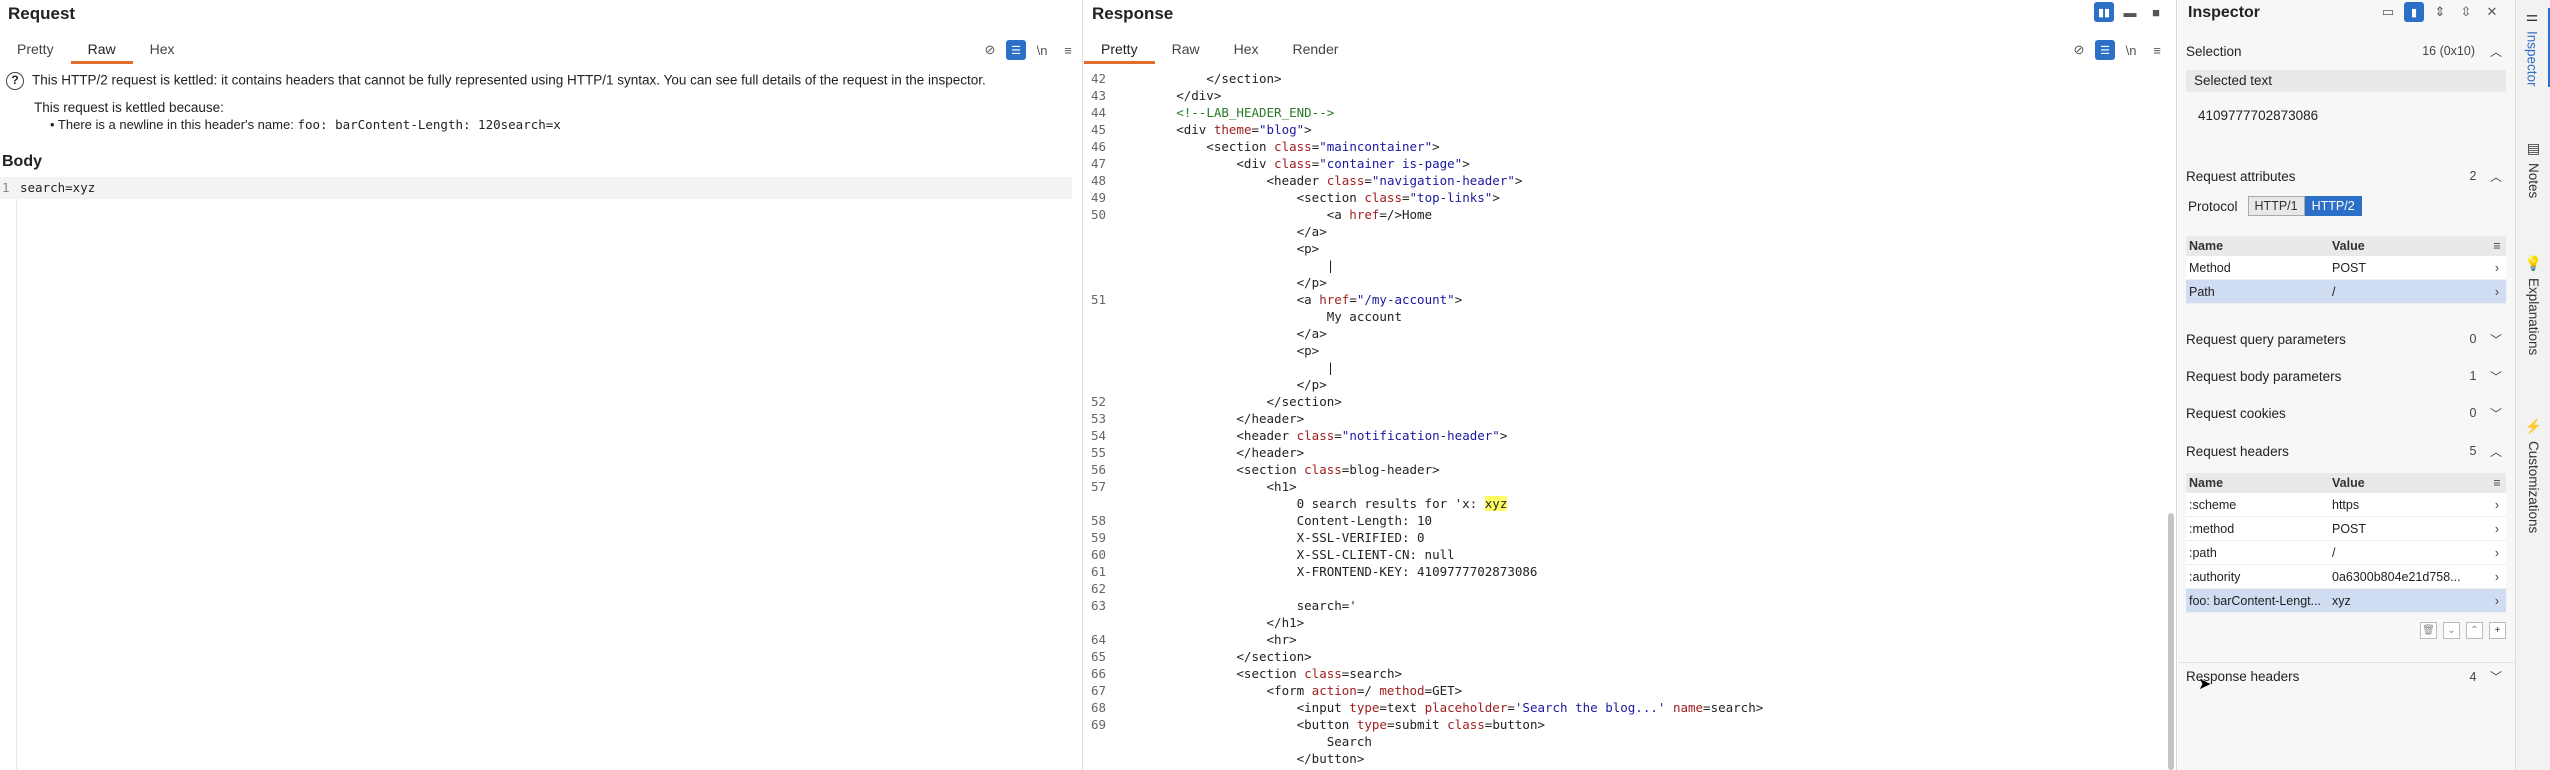 This screenshot has width=2550, height=770. What do you see at coordinates (2224, 12) in the screenshot?
I see `inspector-title: Inspector` at bounding box center [2224, 12].